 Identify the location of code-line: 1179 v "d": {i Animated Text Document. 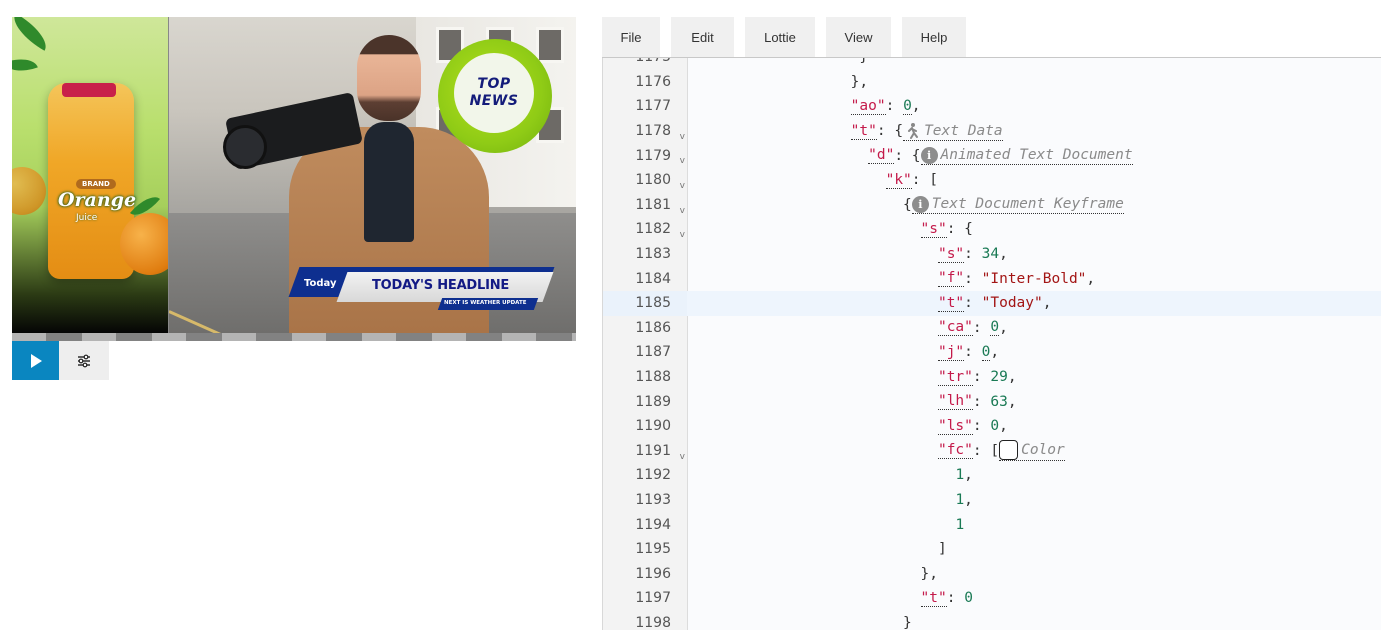
(992, 155).